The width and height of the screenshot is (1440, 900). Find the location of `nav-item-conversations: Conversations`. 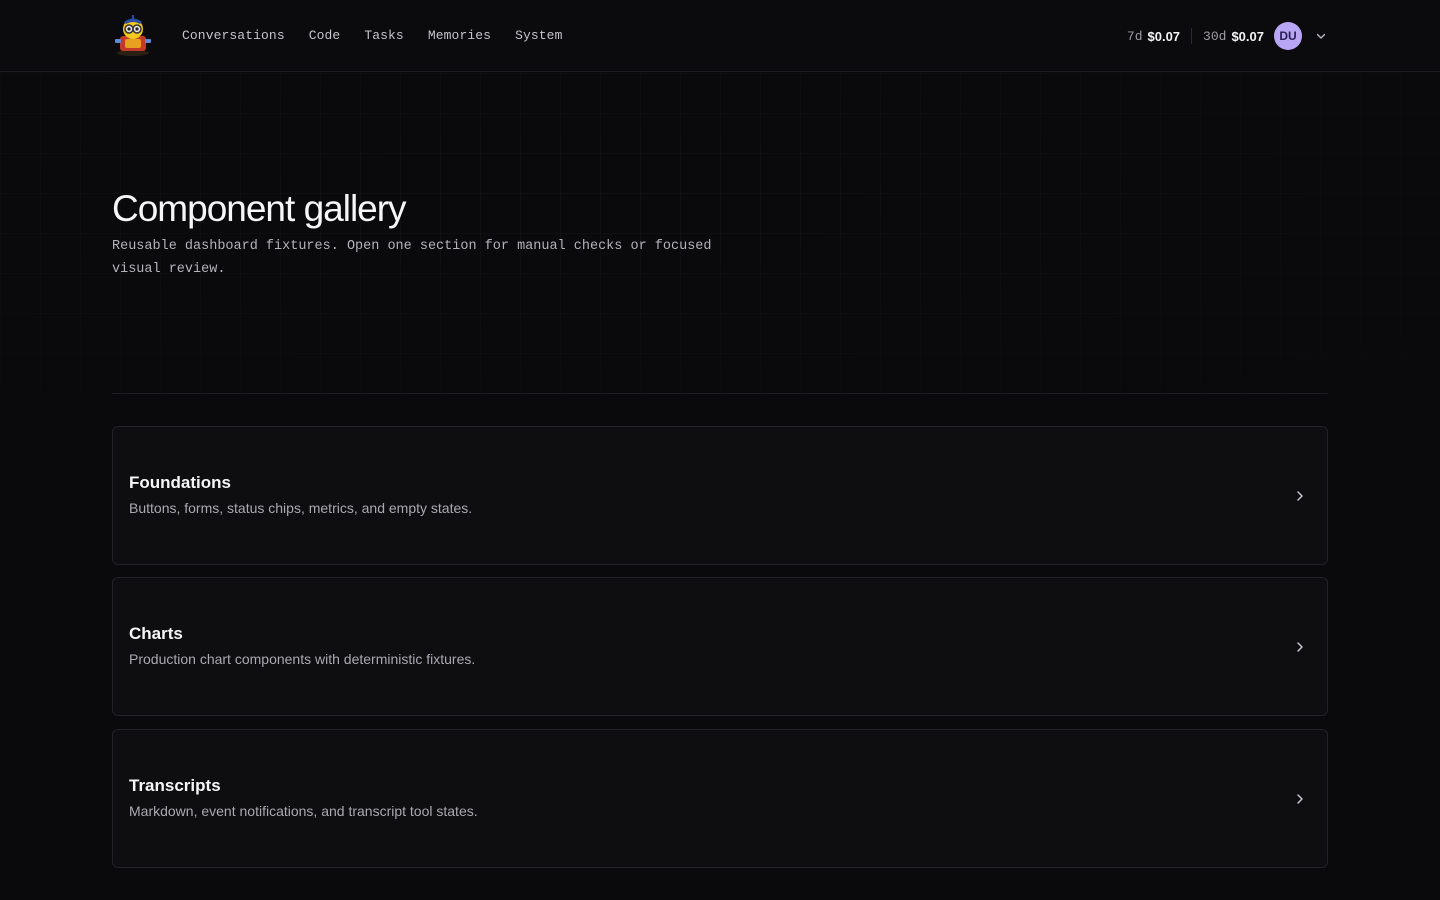

nav-item-conversations: Conversations is located at coordinates (233, 35).